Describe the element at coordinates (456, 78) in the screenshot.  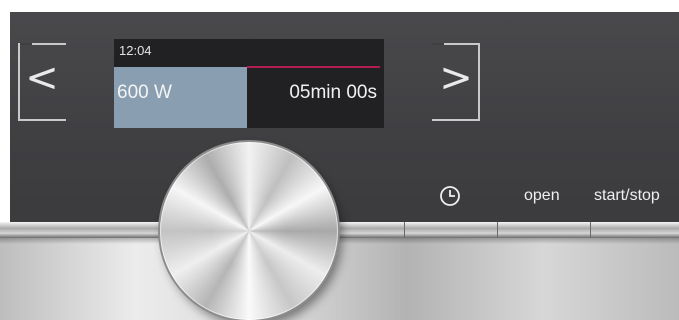
I see `chevron-right-icon: >` at that location.